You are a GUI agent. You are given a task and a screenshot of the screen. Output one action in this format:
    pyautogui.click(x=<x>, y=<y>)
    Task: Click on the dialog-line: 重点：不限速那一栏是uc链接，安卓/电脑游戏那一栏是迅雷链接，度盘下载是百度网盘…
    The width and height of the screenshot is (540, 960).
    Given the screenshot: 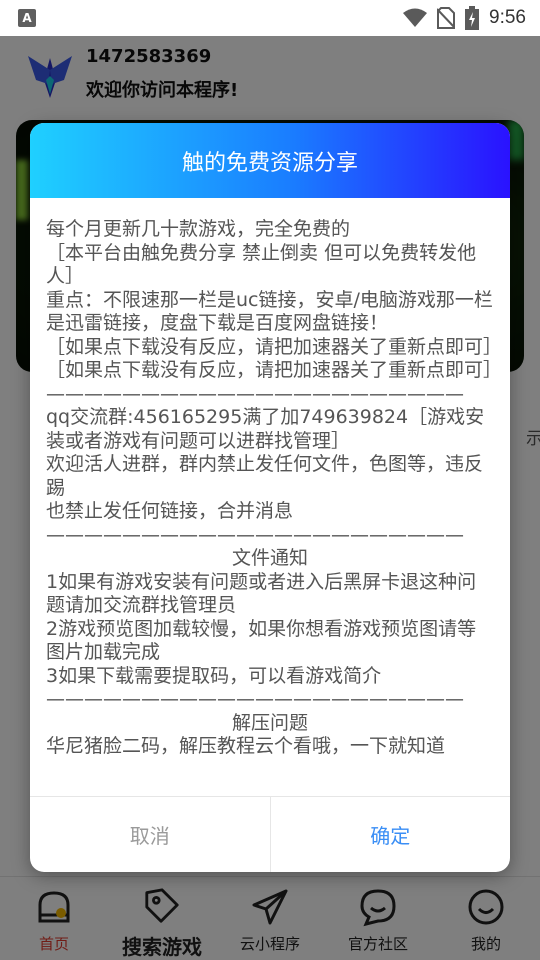 What is the action you would take?
    pyautogui.click(x=269, y=311)
    